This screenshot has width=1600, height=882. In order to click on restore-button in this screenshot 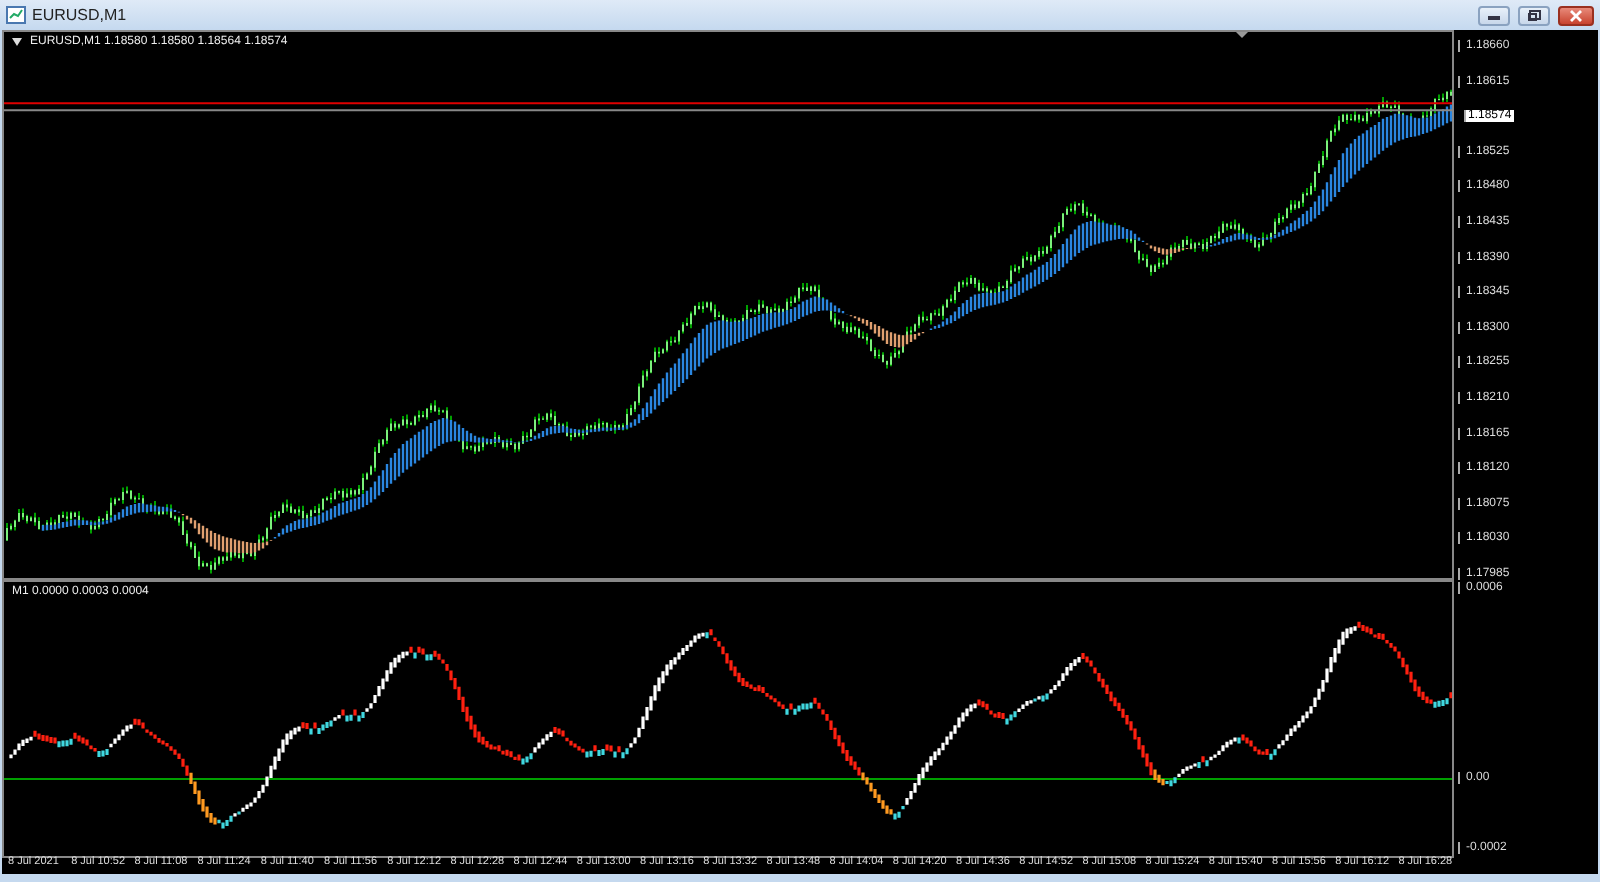, I will do `click(1534, 15)`.